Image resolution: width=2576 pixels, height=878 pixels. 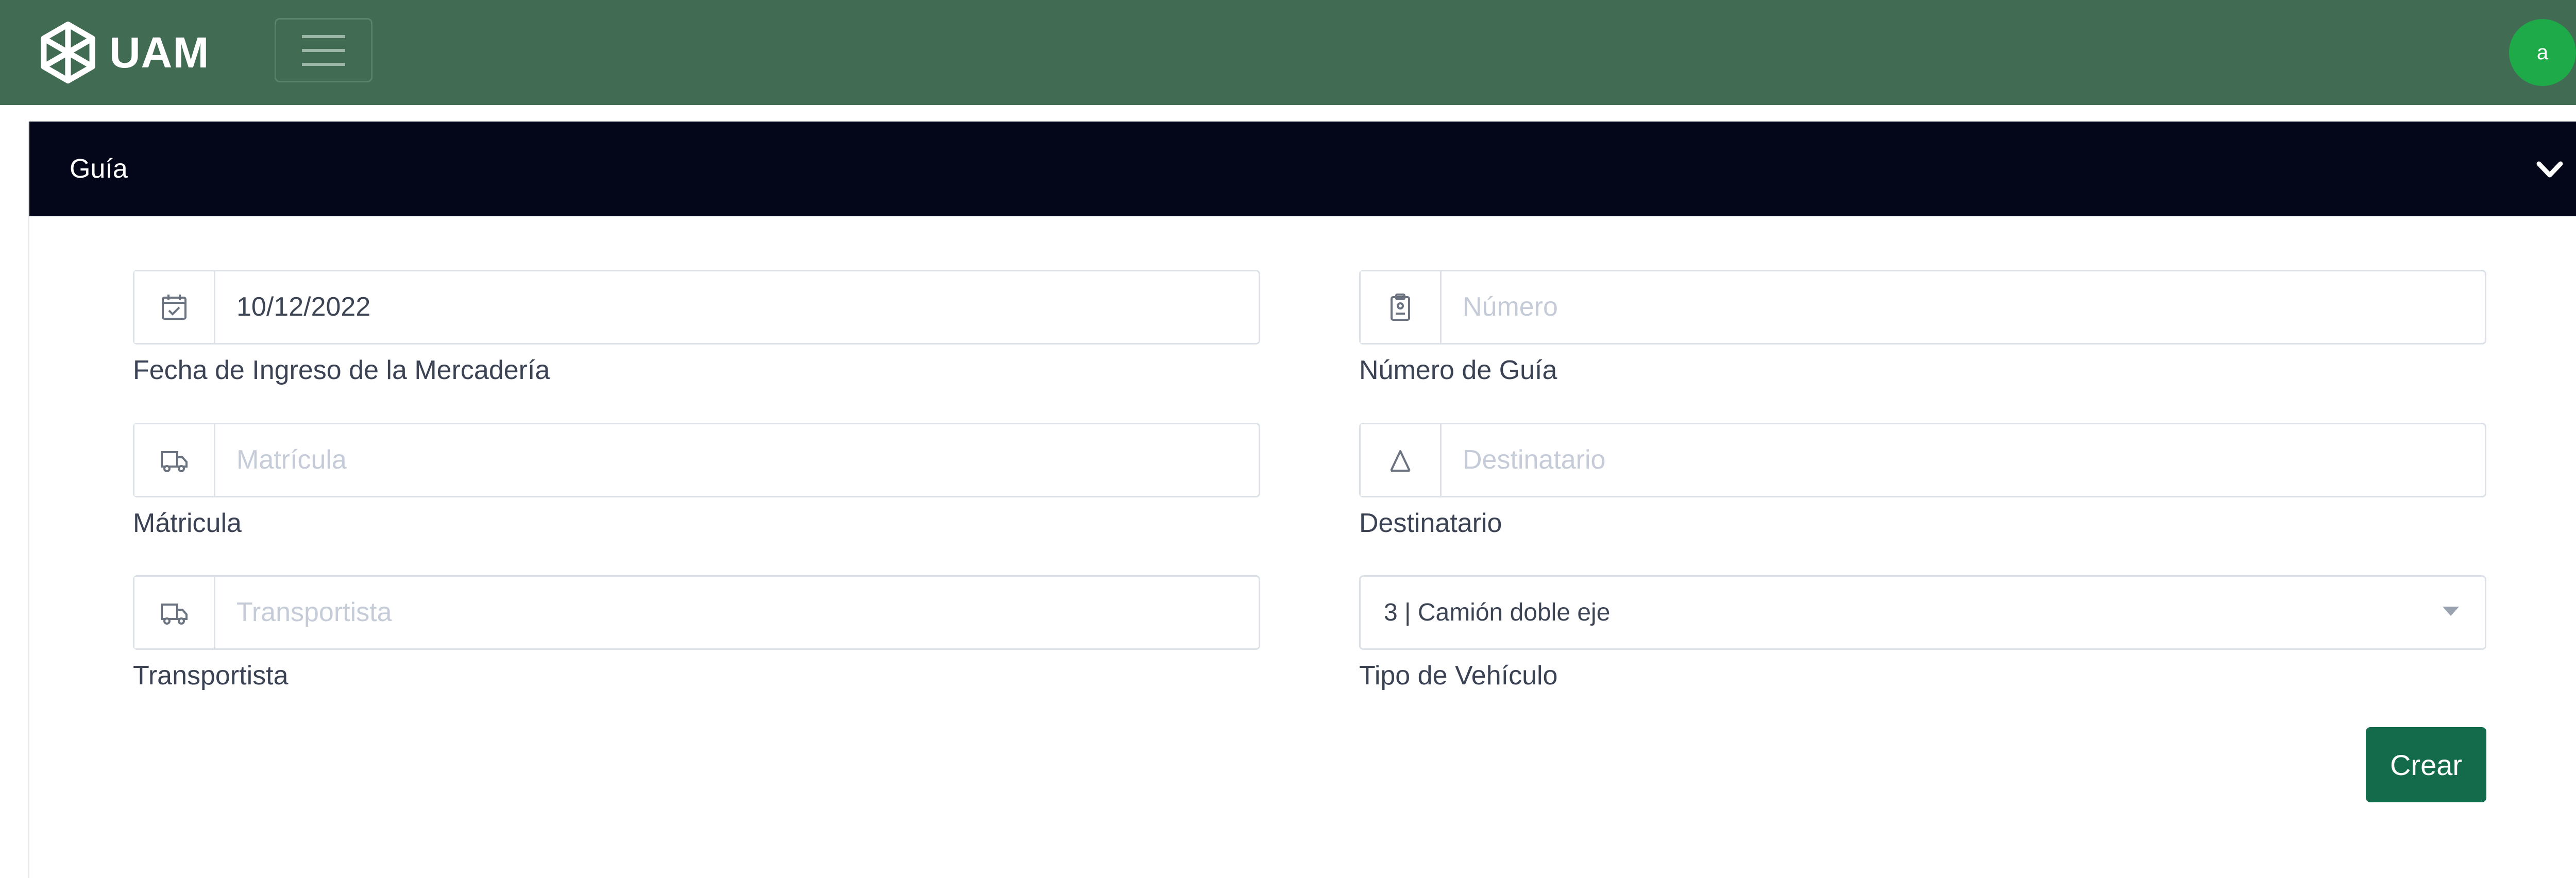 I want to click on matricula-field: Mátricula, so click(x=696, y=481).